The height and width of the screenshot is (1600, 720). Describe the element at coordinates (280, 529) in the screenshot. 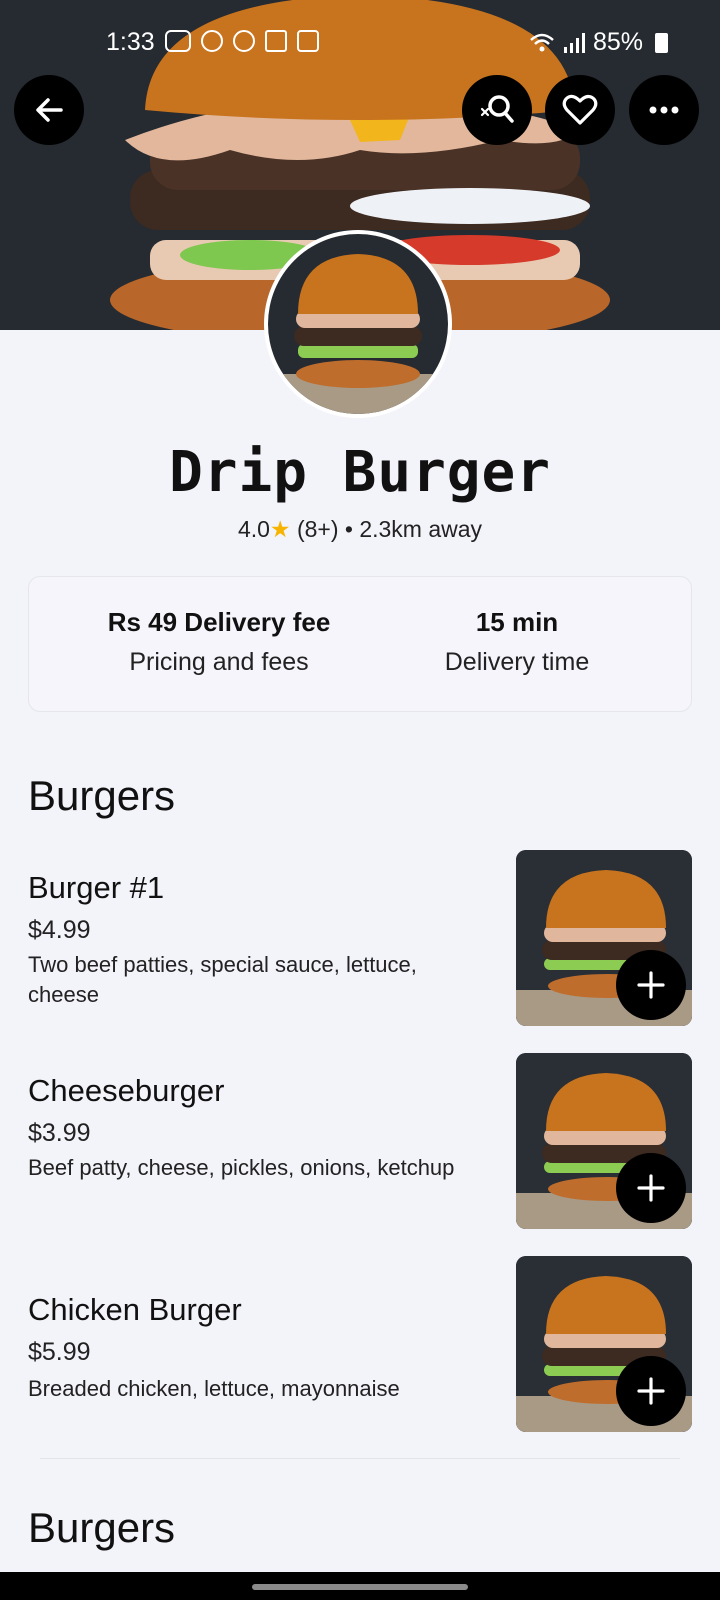

I see `star-icon: ★` at that location.